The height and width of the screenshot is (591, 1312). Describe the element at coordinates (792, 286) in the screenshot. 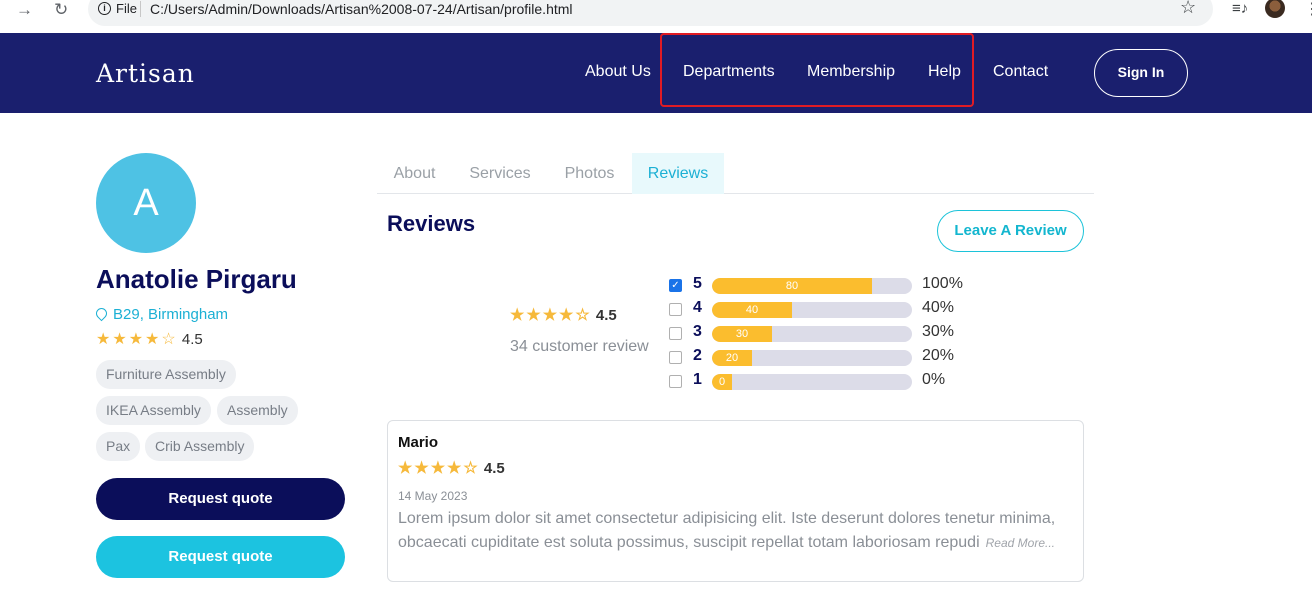

I see `rating-bar-fill: 80` at that location.